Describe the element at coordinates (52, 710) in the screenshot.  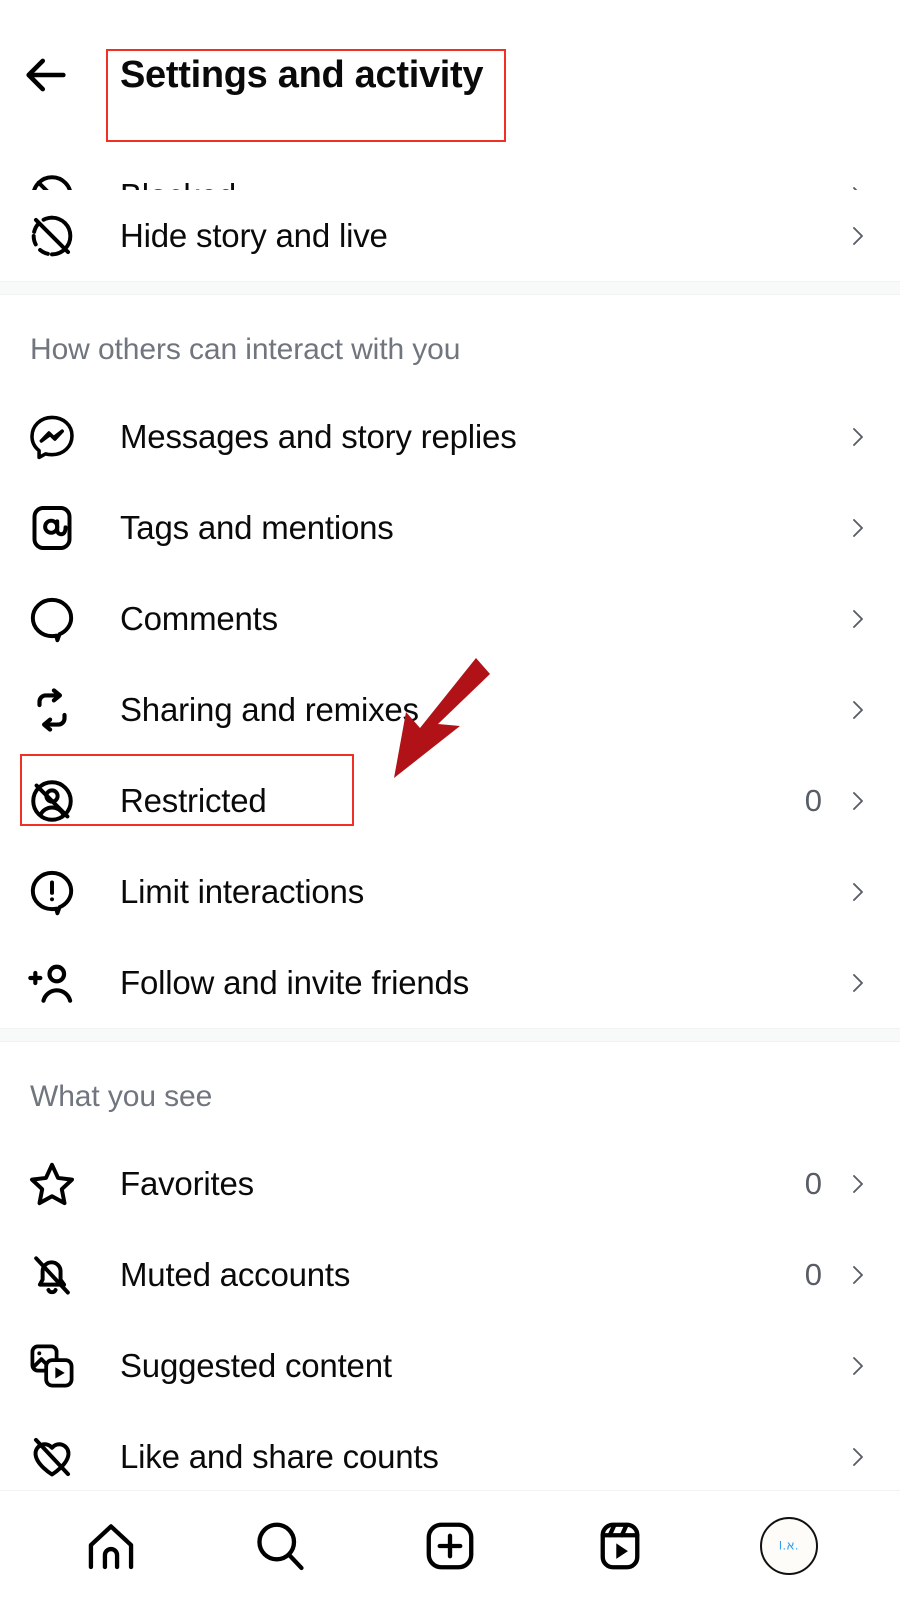
I see `remix-loop-icon` at that location.